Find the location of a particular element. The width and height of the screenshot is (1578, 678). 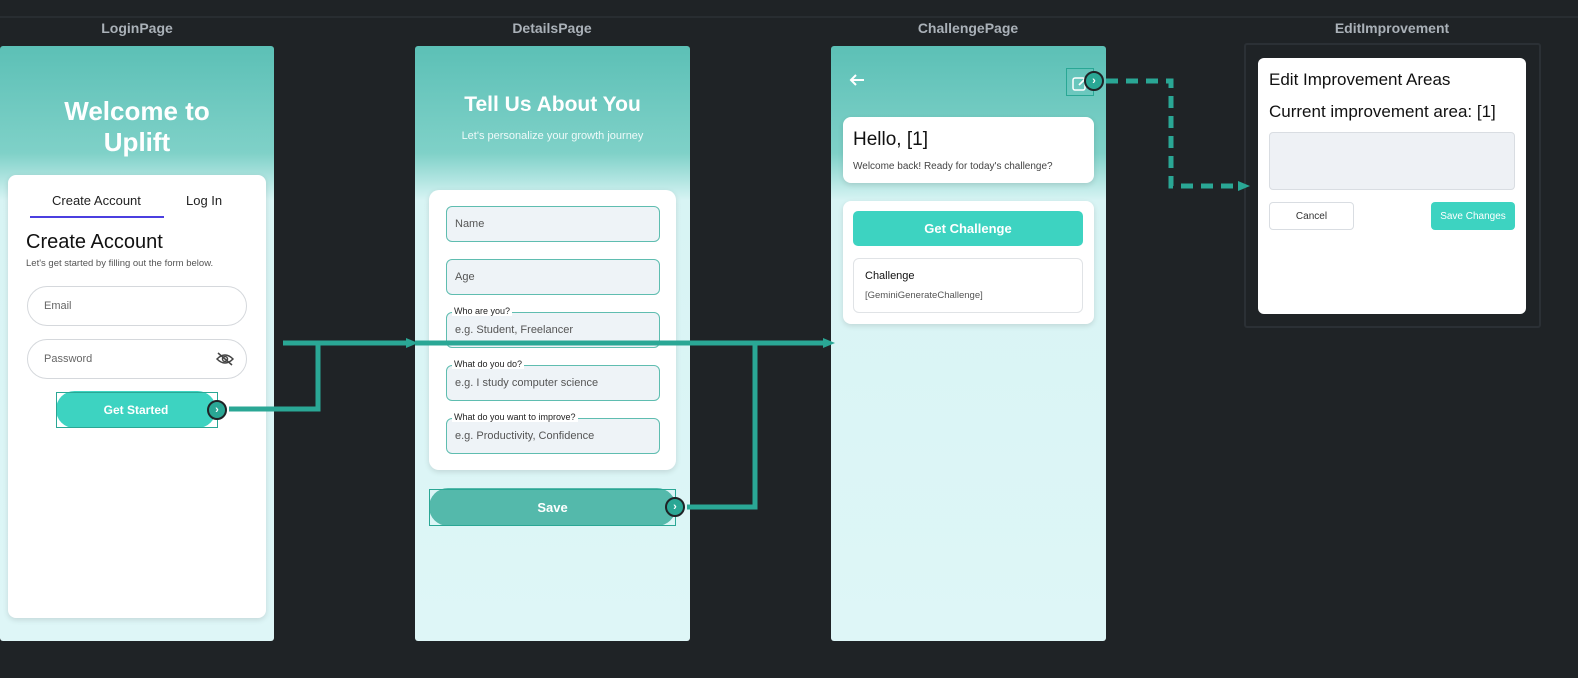

arrowhead-details is located at coordinates (412, 343).